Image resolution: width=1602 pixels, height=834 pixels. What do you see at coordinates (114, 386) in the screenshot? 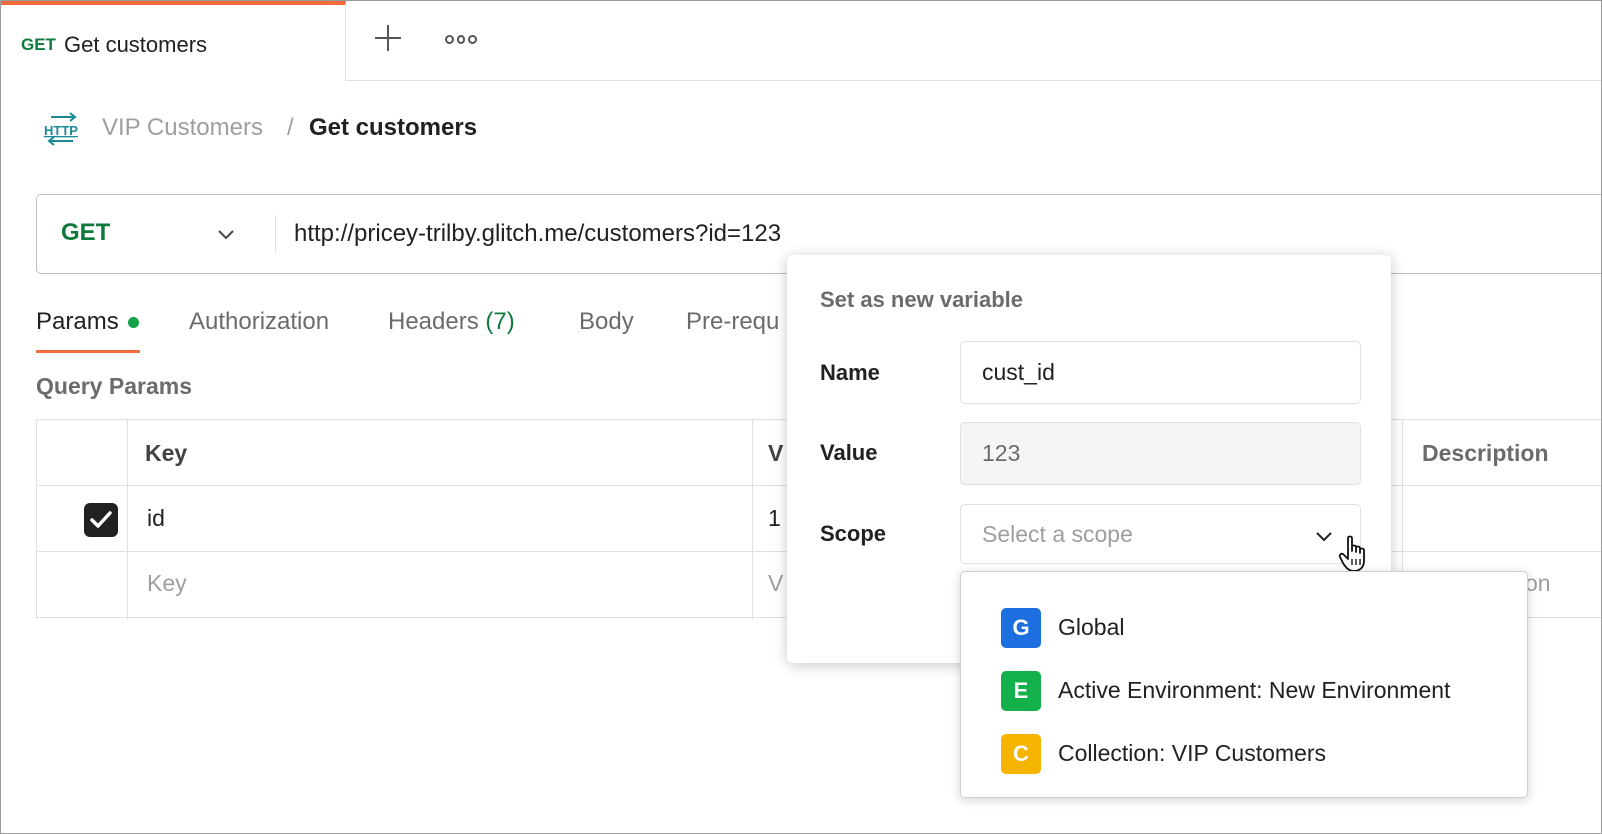
I see `query-params-title: Query Params` at bounding box center [114, 386].